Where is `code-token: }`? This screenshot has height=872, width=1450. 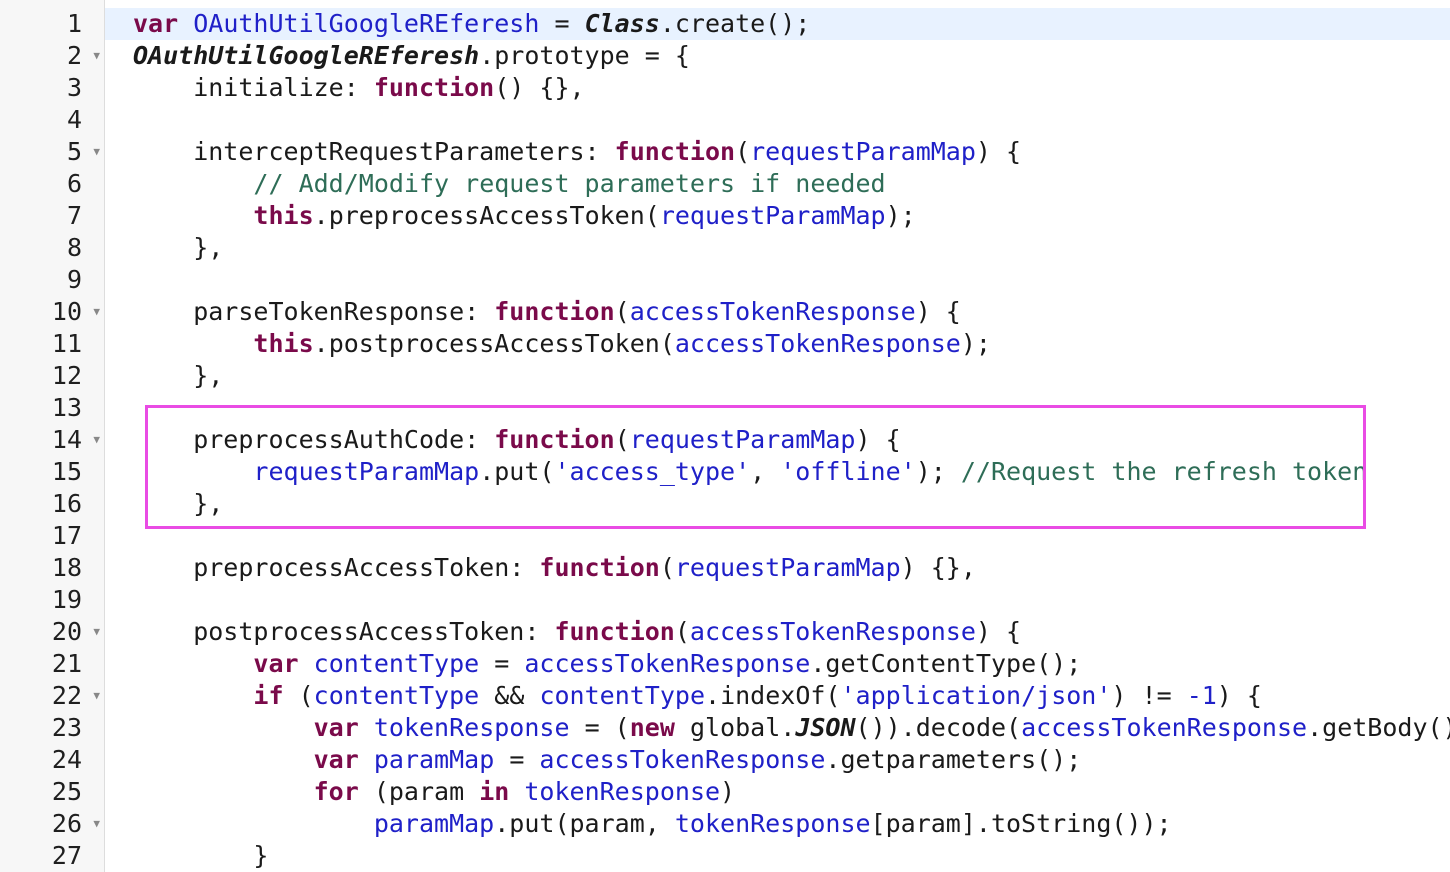
code-token: } is located at coordinates (201, 855).